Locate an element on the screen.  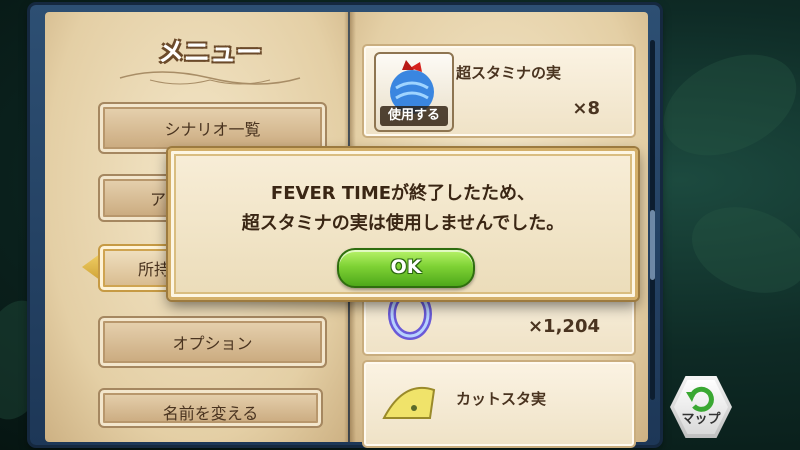
fruit-slice-icon is located at coordinates (409, 402).